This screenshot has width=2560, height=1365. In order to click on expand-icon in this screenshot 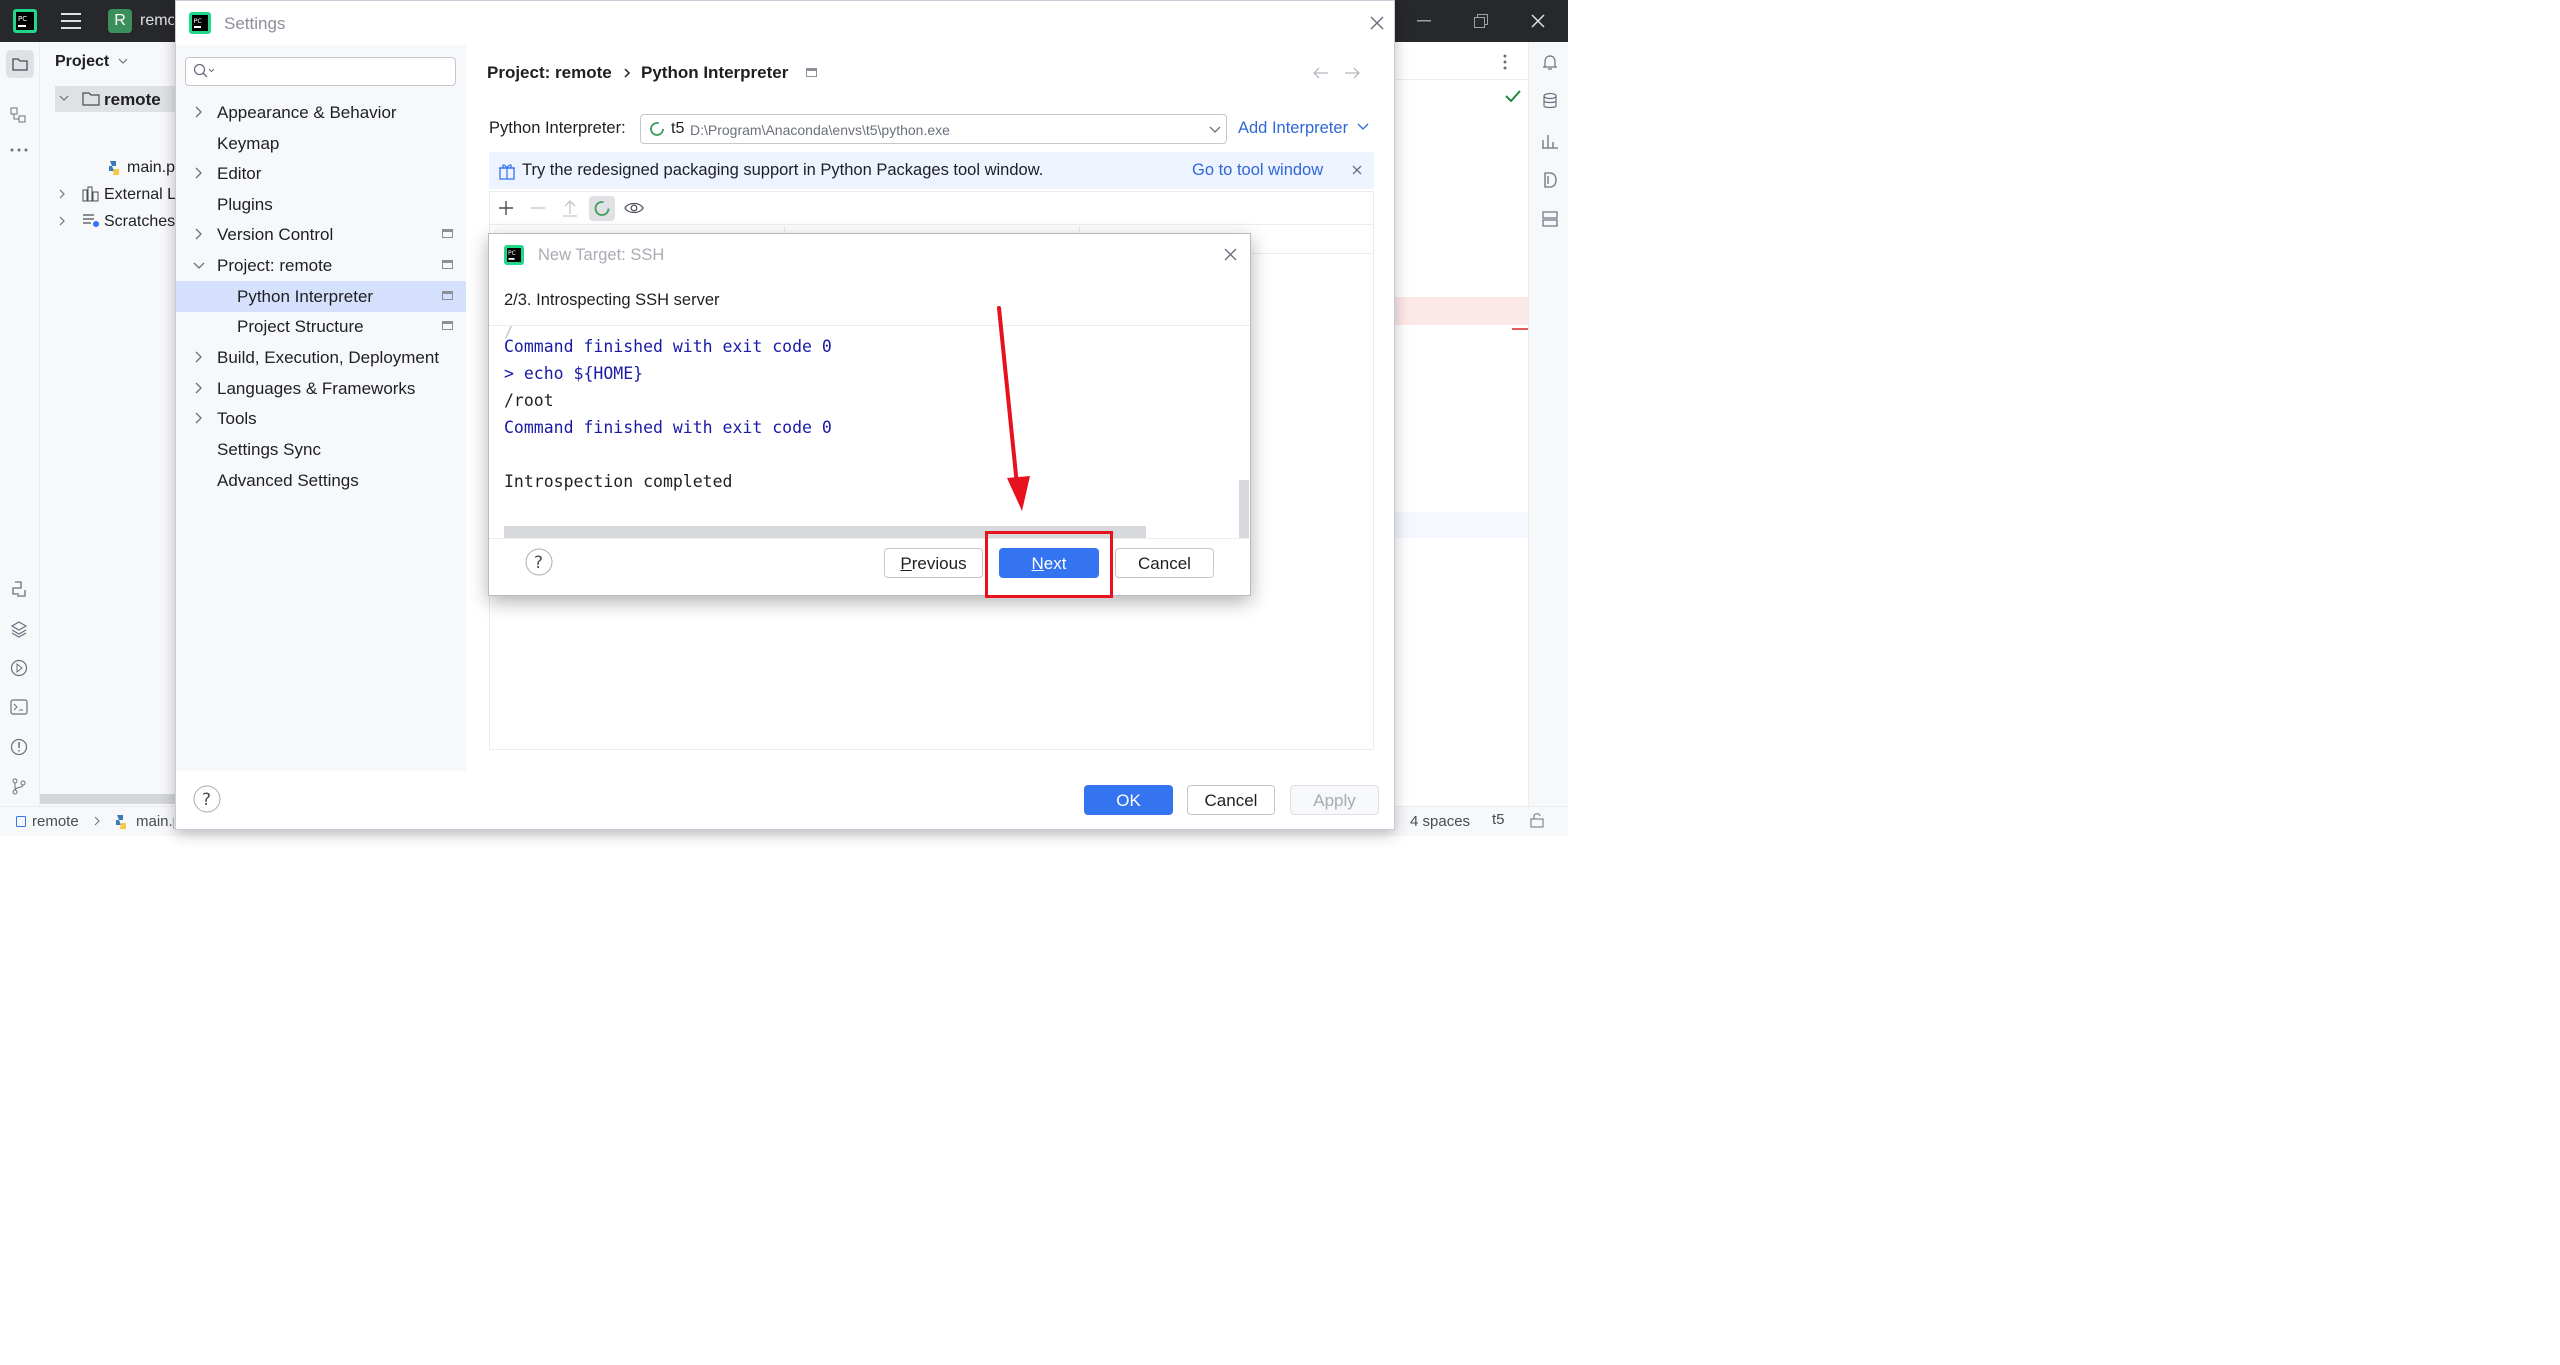, I will do `click(64, 98)`.